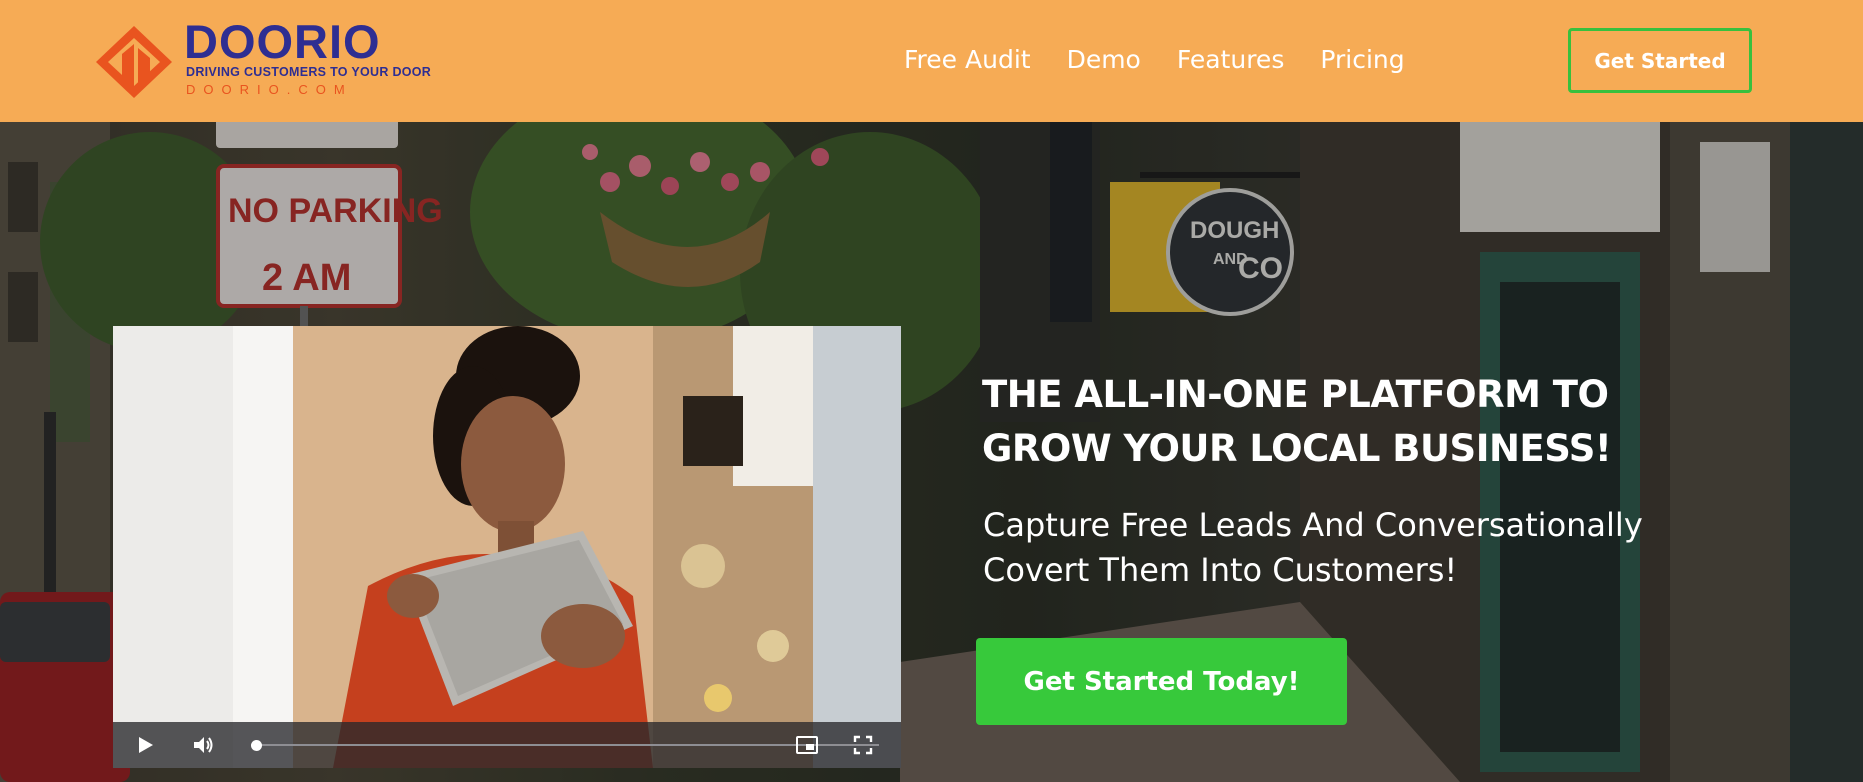 This screenshot has height=782, width=1863. What do you see at coordinates (863, 745) in the screenshot?
I see `fullscreen-icon` at bounding box center [863, 745].